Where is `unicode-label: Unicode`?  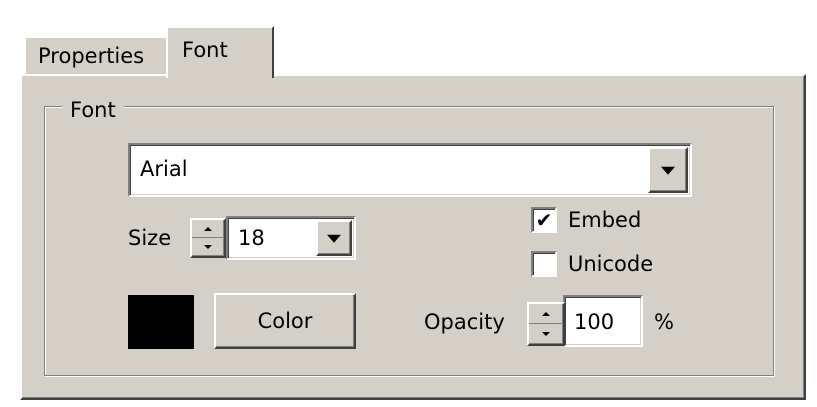
unicode-label: Unicode is located at coordinates (610, 264).